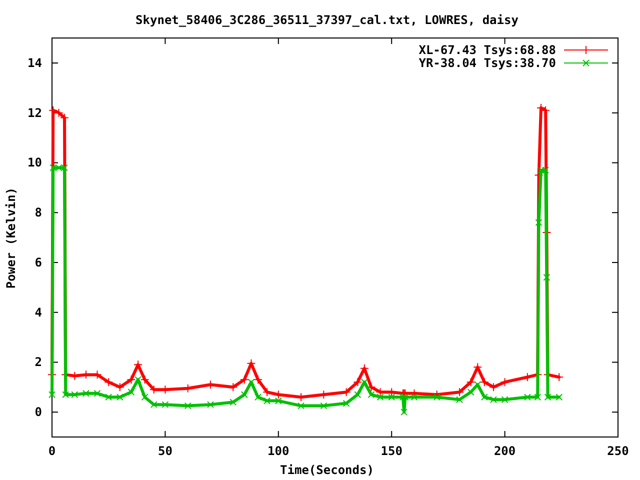 The height and width of the screenshot is (480, 640). What do you see at coordinates (38, 362) in the screenshot?
I see `tick-label: 2` at bounding box center [38, 362].